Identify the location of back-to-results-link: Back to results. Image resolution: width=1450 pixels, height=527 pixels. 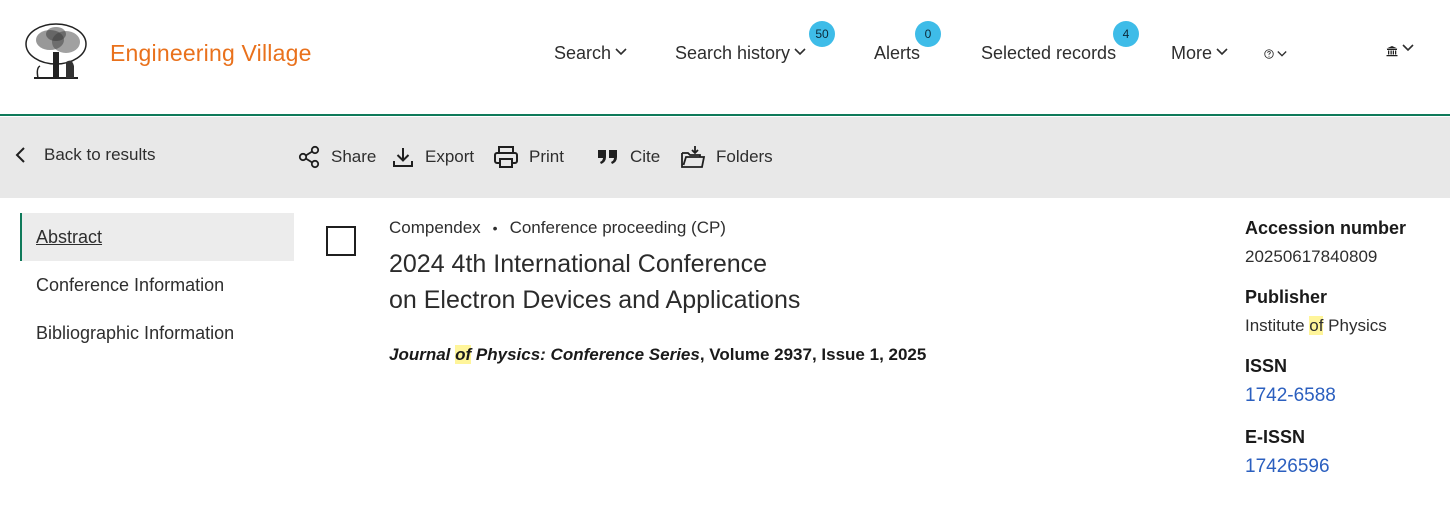
(85, 155).